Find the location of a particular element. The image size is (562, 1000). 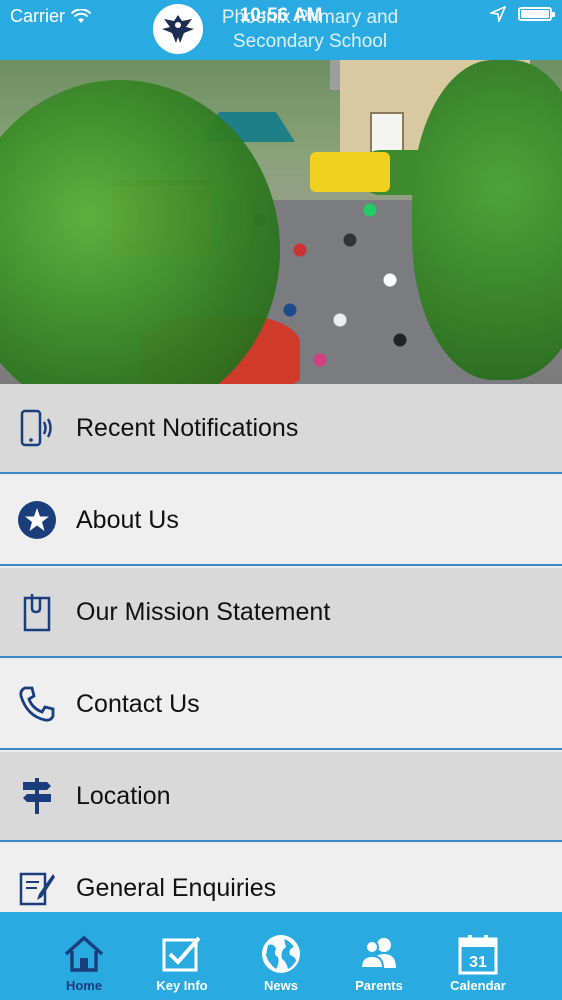

menu-item-label: General Enquiries is located at coordinates (176, 887).